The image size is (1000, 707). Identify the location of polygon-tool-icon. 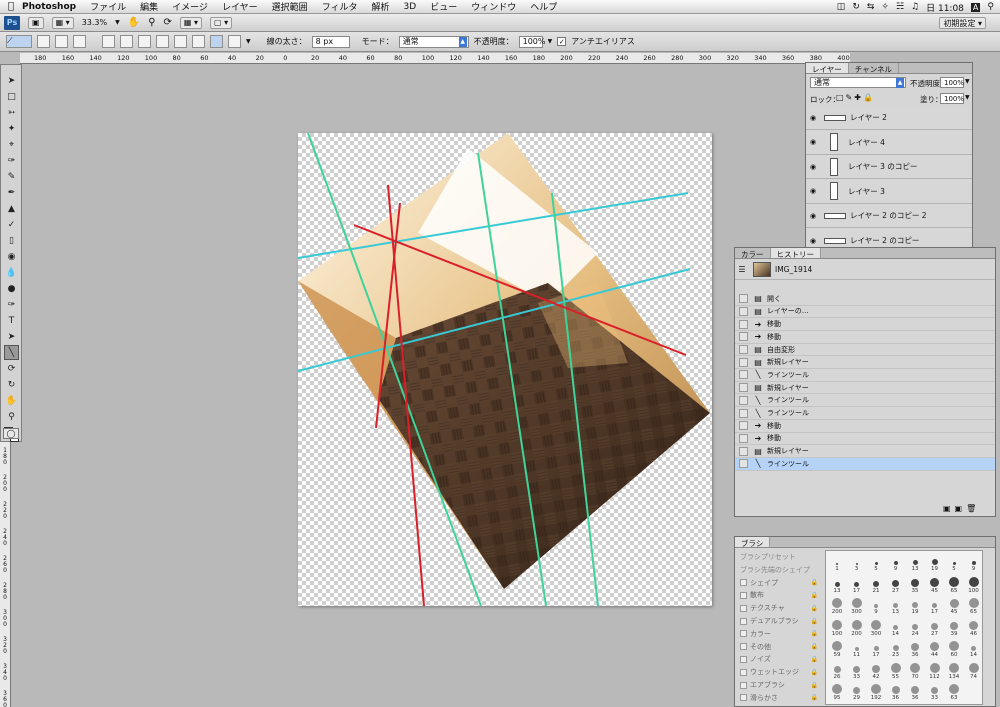
(198, 41).